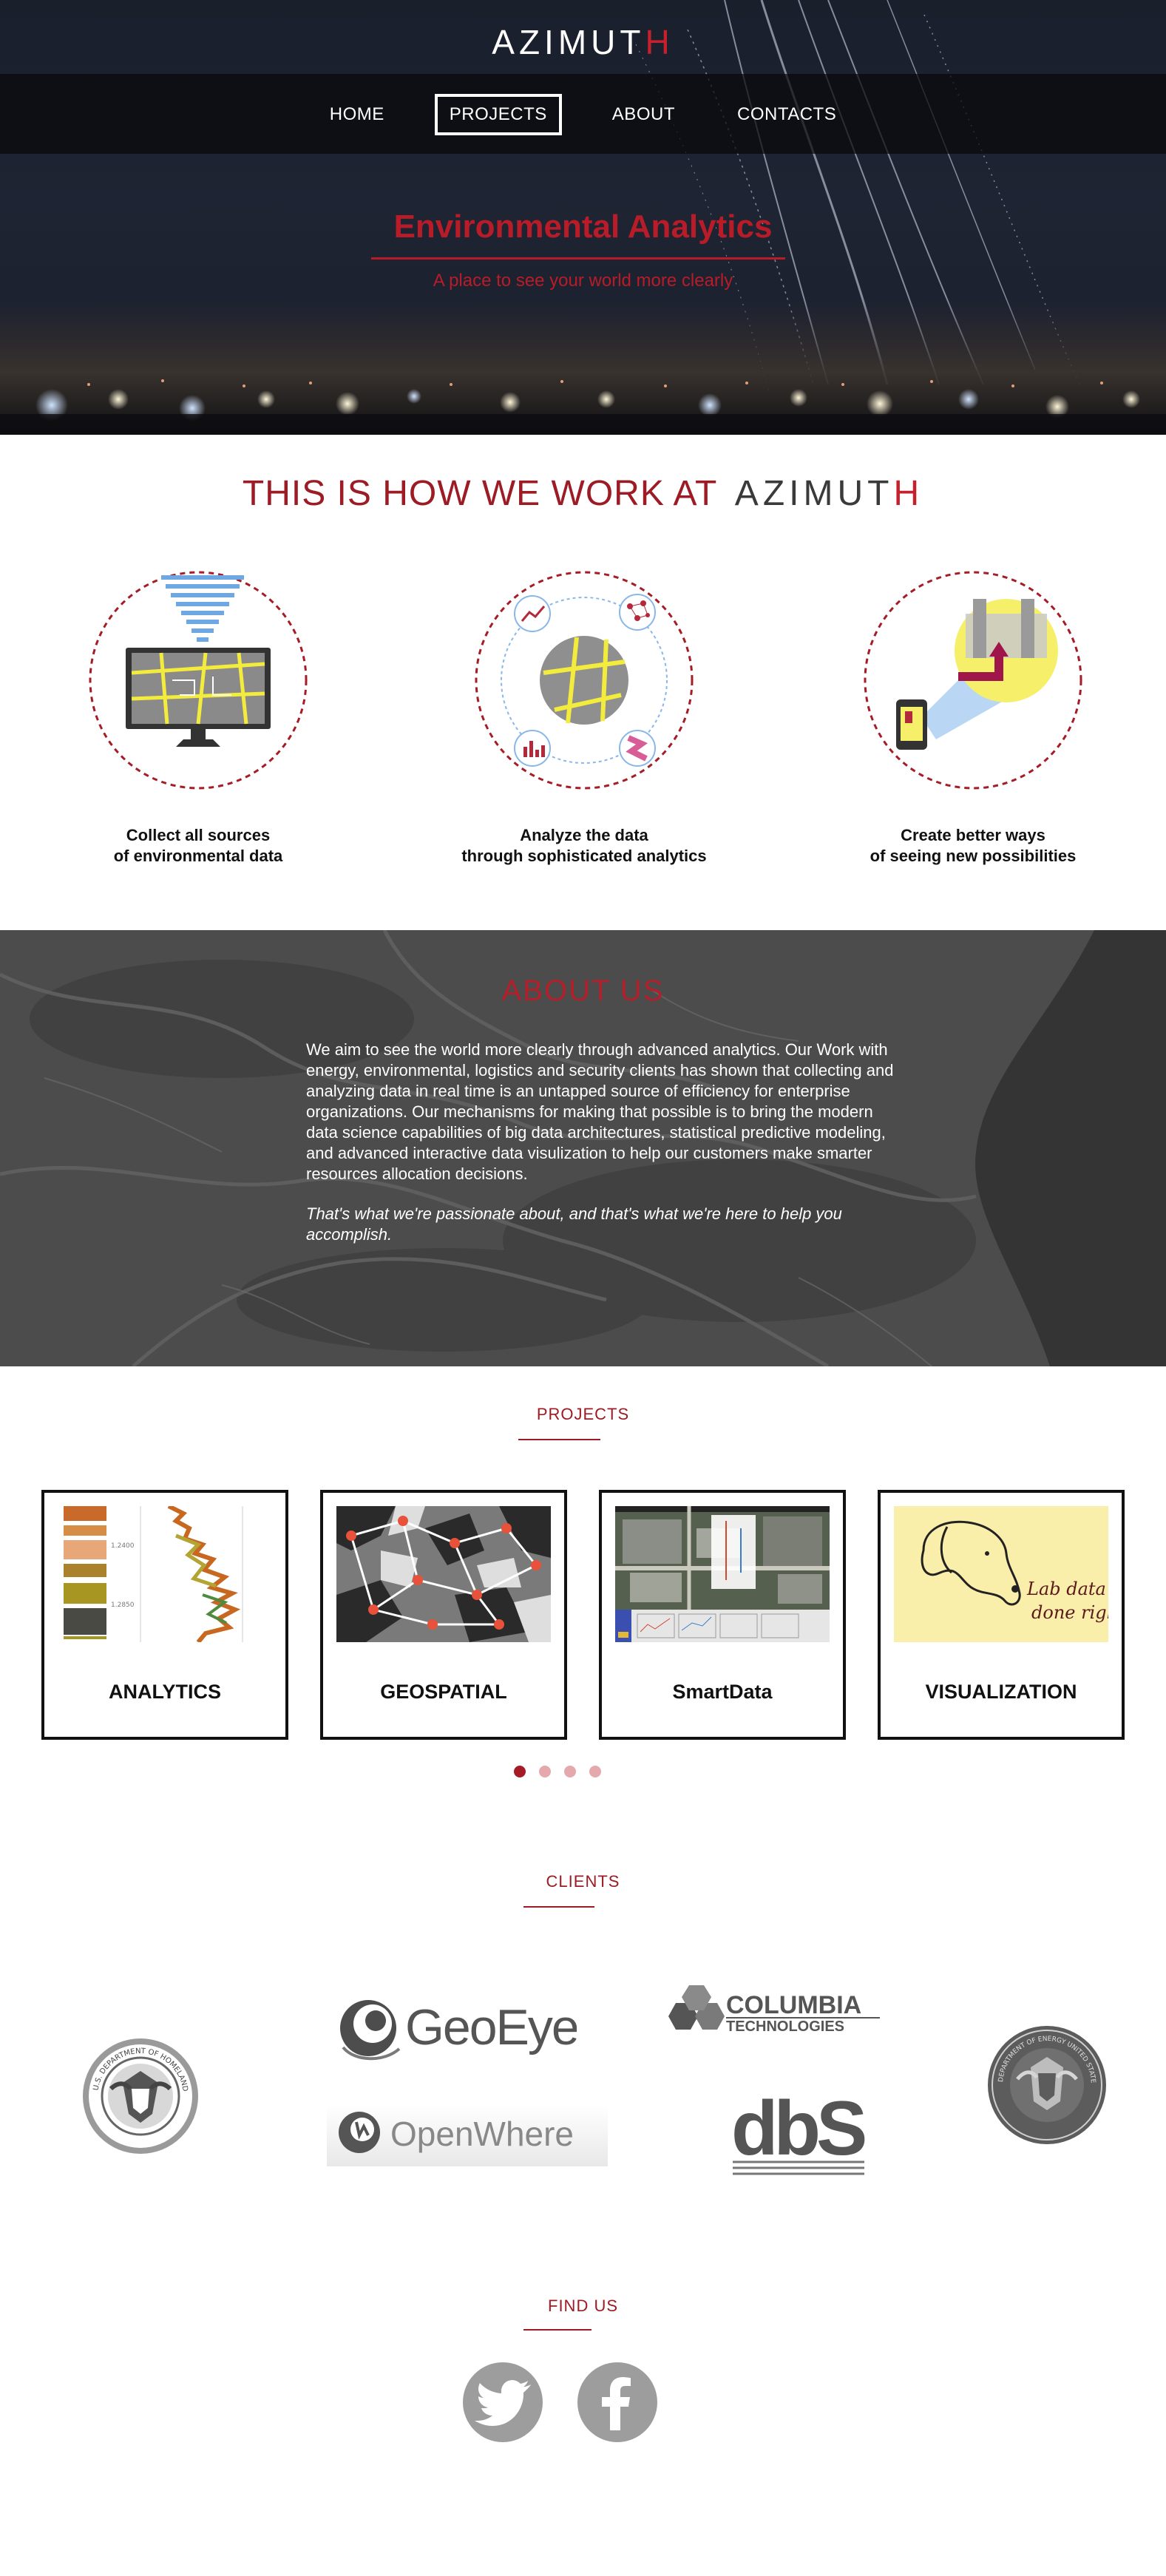 The height and width of the screenshot is (2576, 1166). I want to click on clients-heading-underline, so click(559, 1907).